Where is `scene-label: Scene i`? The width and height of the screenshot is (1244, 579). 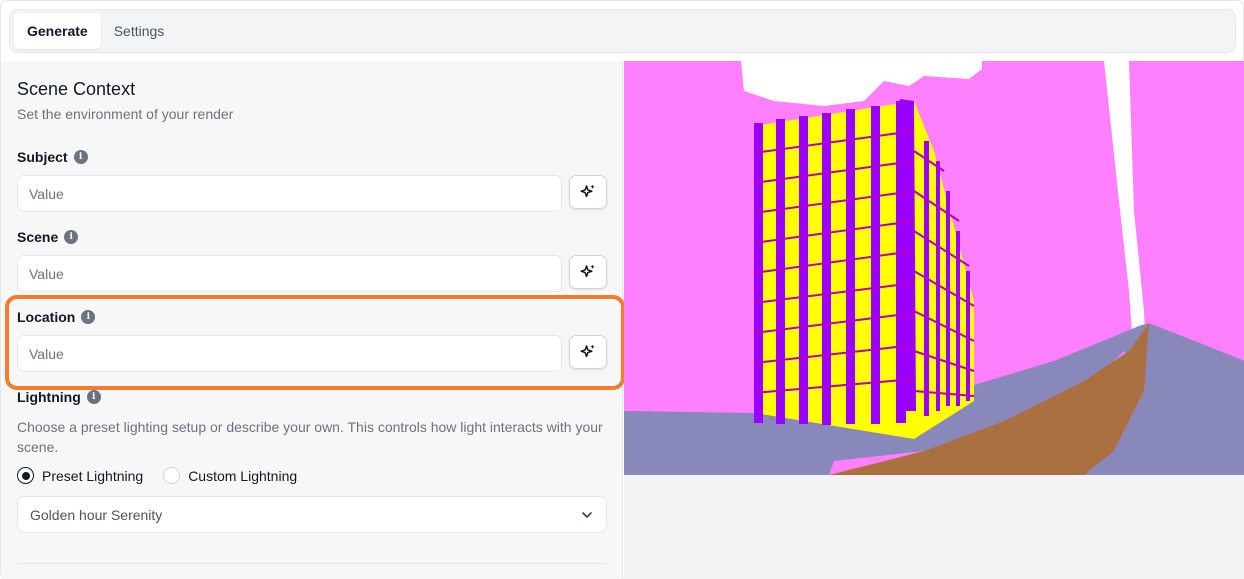 scene-label: Scene i is located at coordinates (48, 237).